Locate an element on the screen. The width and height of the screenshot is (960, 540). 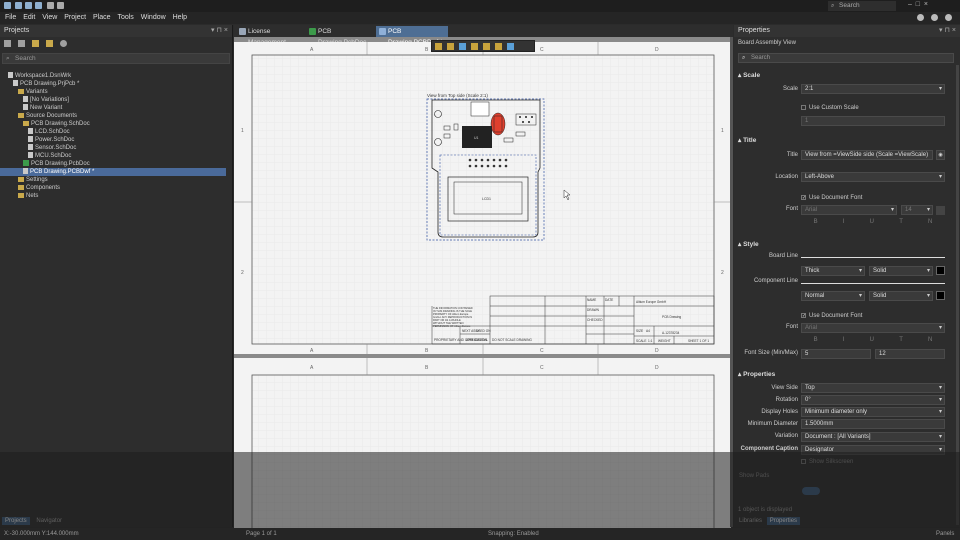
tab-libraries: Libraries is located at coordinates (750, 521).